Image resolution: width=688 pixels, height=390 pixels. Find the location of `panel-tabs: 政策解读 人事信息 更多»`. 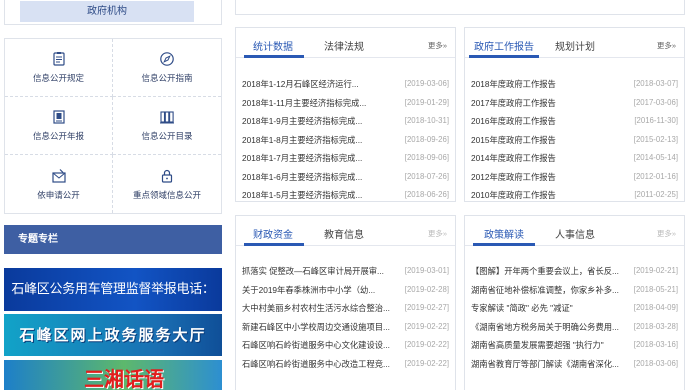

panel-tabs: 政策解读 人事信息 更多» is located at coordinates (574, 231).